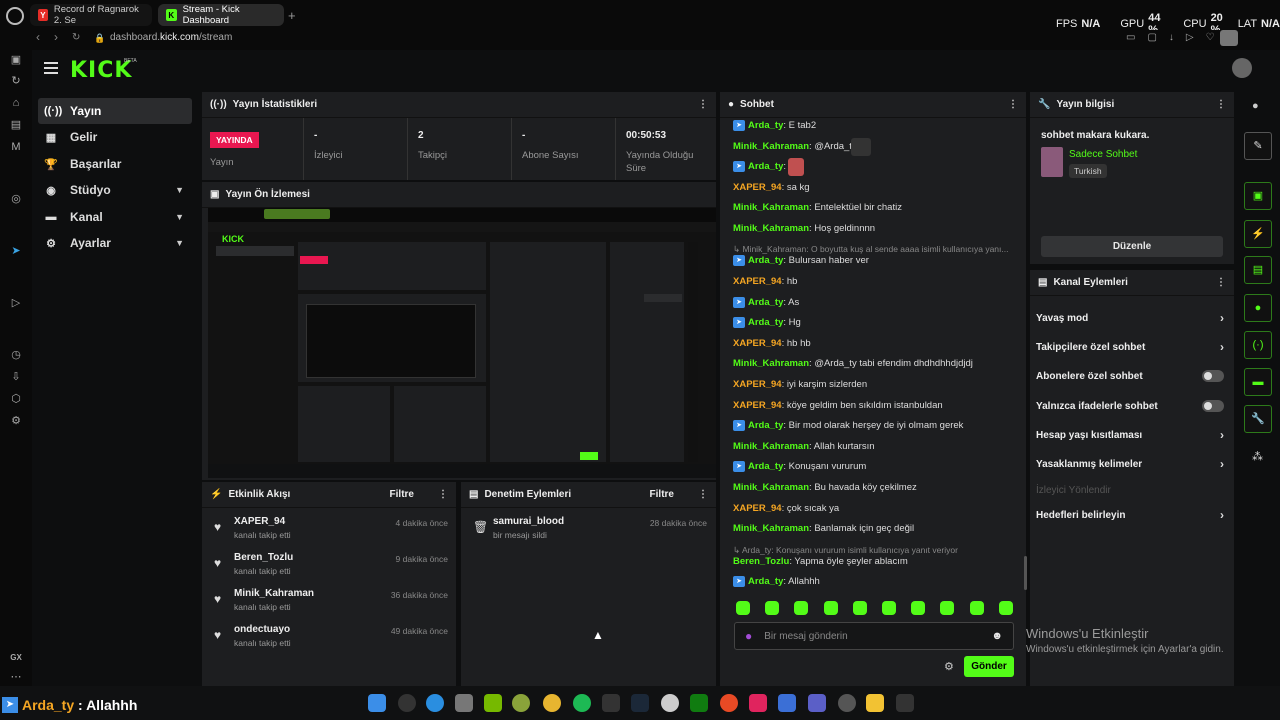 The image size is (1280, 720). I want to click on back-icon: ‹, so click(38, 37).